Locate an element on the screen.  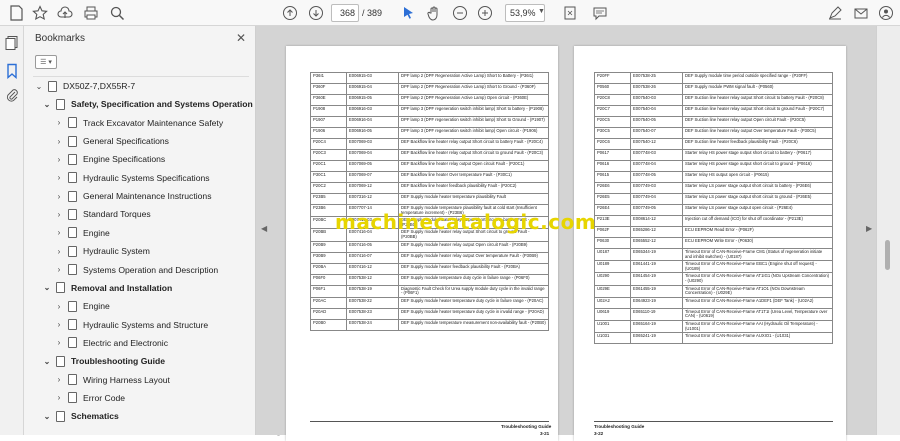
close-icon: ✕ is located at coordinates (241, 38).